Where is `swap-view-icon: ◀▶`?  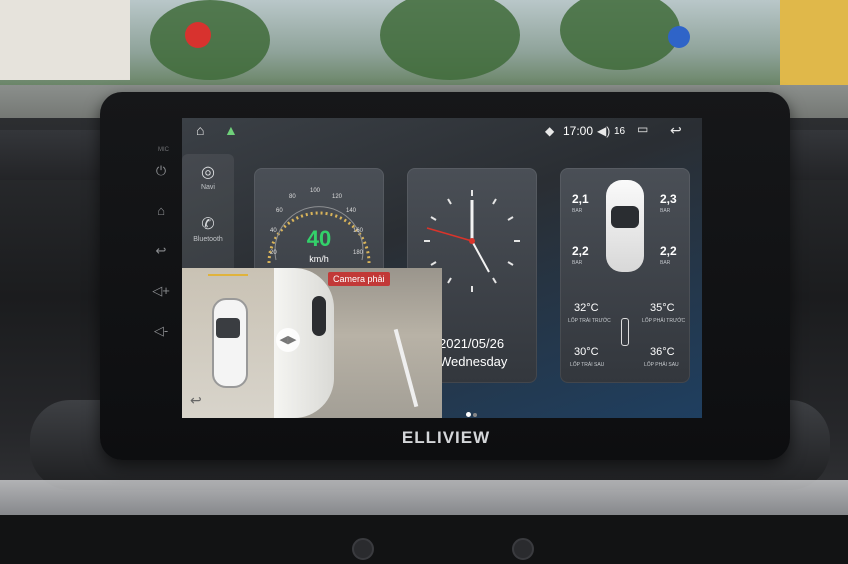 swap-view-icon: ◀▶ is located at coordinates (288, 340).